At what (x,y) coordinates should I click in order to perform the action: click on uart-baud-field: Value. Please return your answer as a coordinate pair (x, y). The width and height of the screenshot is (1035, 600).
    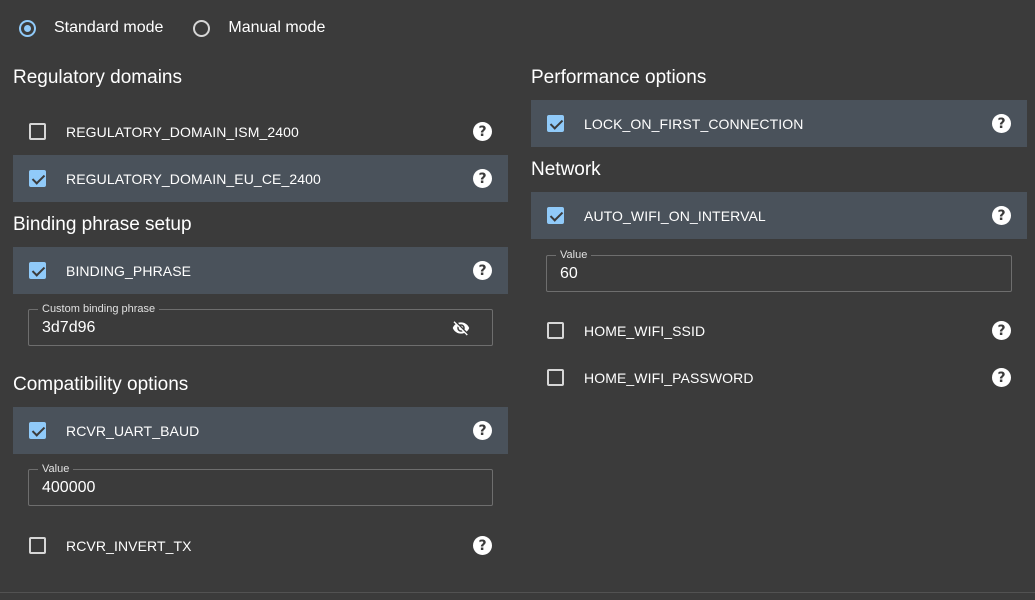
    Looking at the image, I should click on (260, 484).